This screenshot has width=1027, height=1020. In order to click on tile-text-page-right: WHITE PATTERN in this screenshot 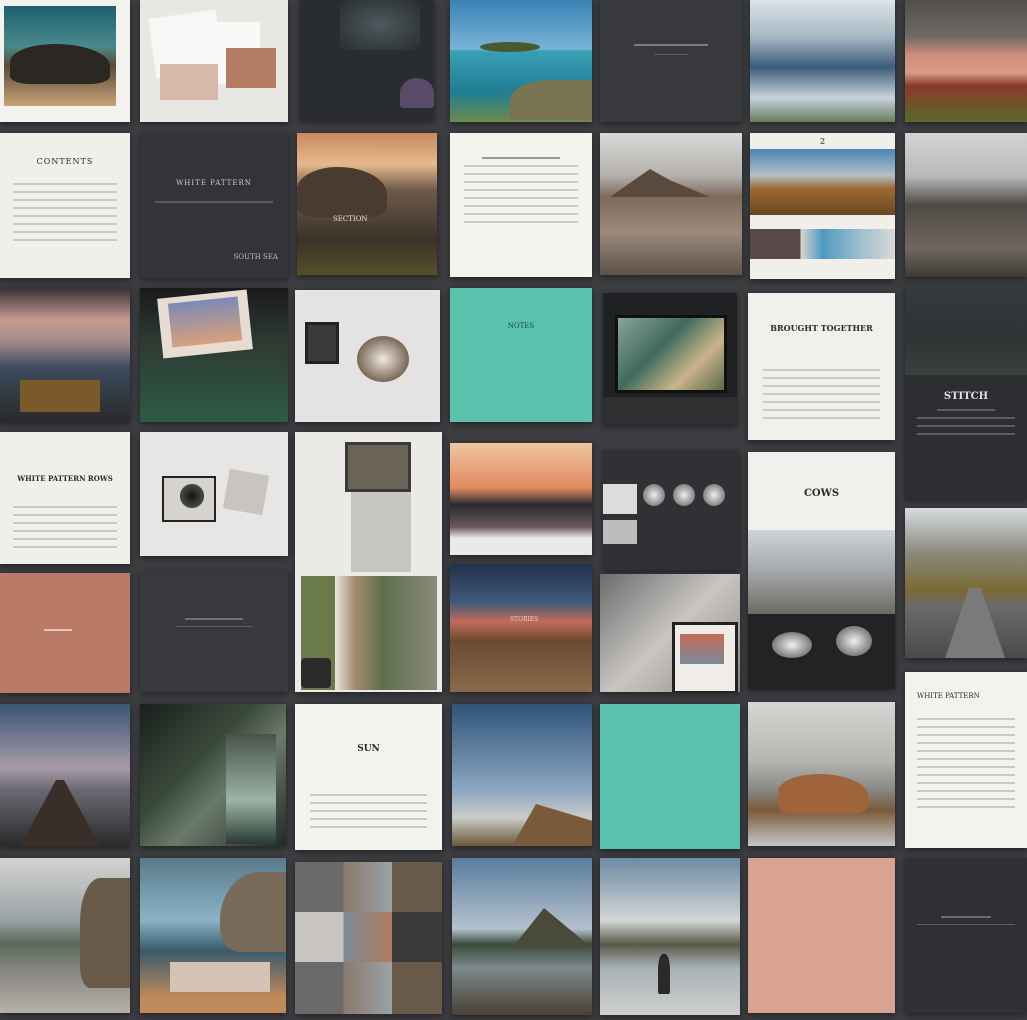, I will do `click(966, 760)`.